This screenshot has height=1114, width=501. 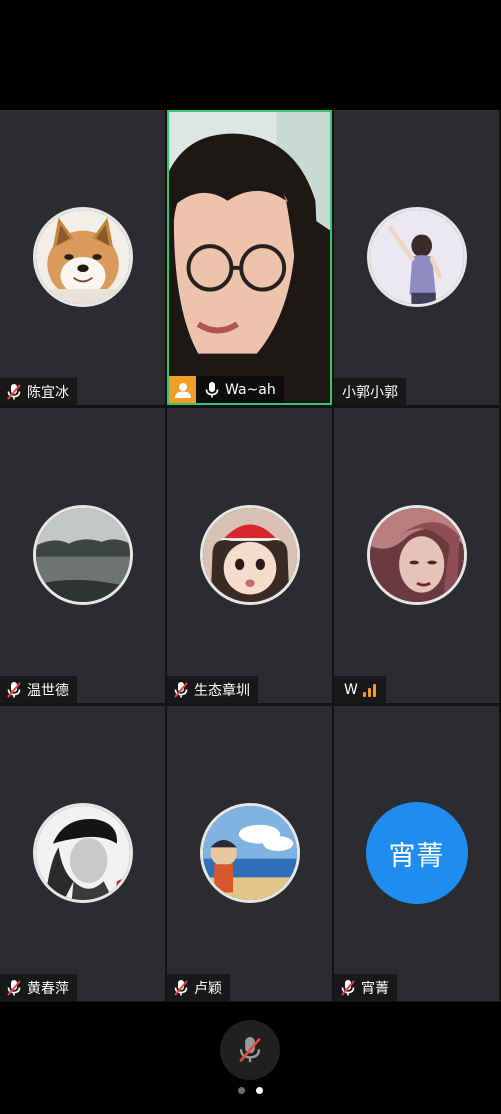 What do you see at coordinates (250, 389) in the screenshot?
I see `participant-name: Wa~ah` at bounding box center [250, 389].